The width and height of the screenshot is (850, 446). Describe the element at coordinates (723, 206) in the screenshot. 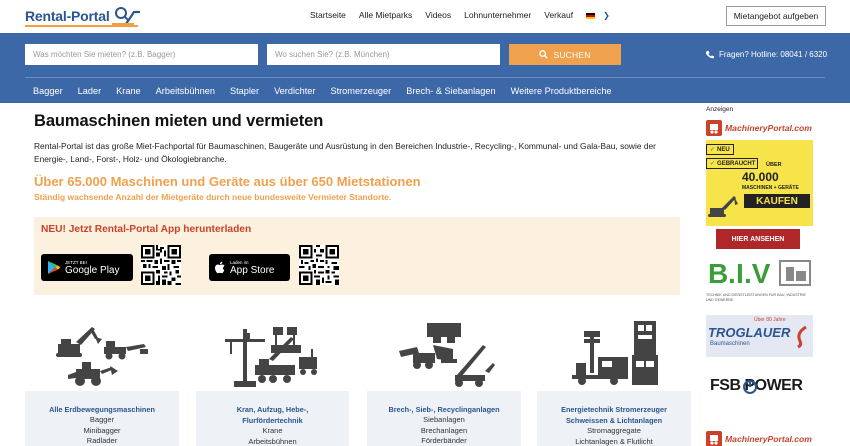

I see `excavator-icon` at that location.